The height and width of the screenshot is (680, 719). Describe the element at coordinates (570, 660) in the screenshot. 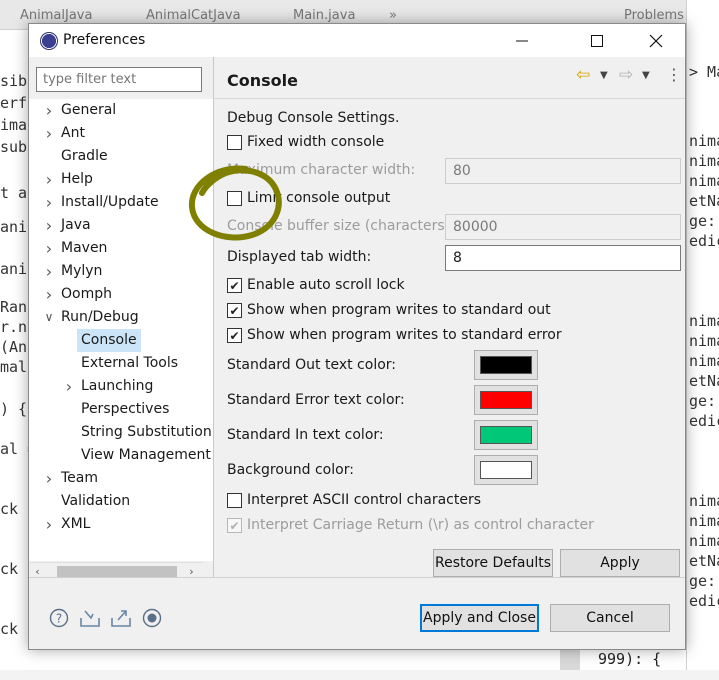

I see `editor-scrollbar` at that location.